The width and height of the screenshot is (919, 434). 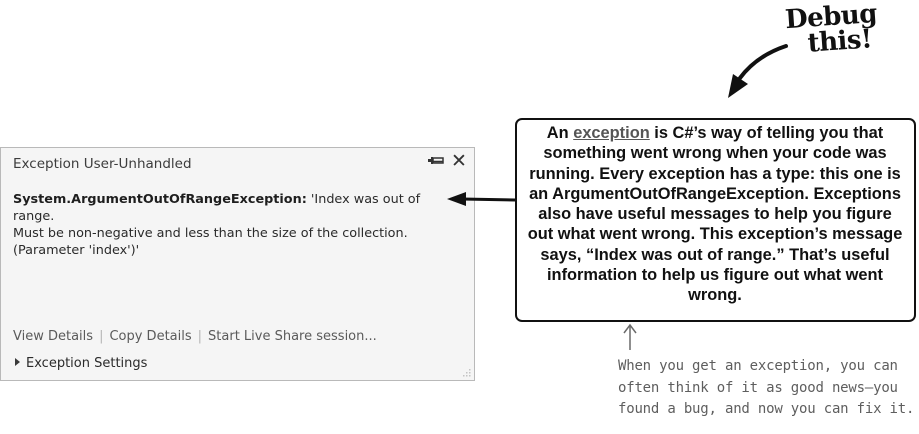 What do you see at coordinates (630, 336) in the screenshot?
I see `note-pointer-arrow` at bounding box center [630, 336].